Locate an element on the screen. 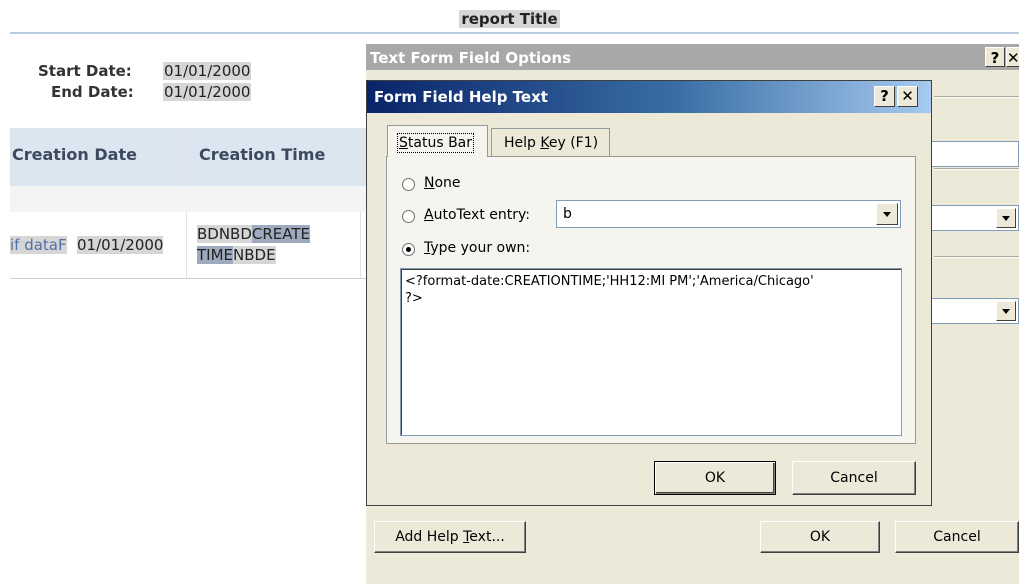 The image size is (1019, 584). title-divider is located at coordinates (514, 33).